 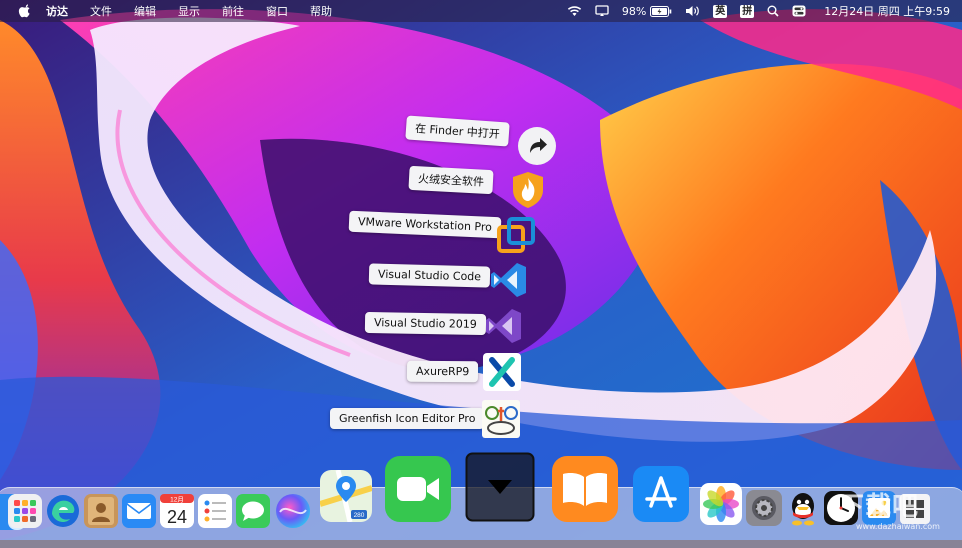 I want to click on vscode-icon, so click(x=509, y=280).